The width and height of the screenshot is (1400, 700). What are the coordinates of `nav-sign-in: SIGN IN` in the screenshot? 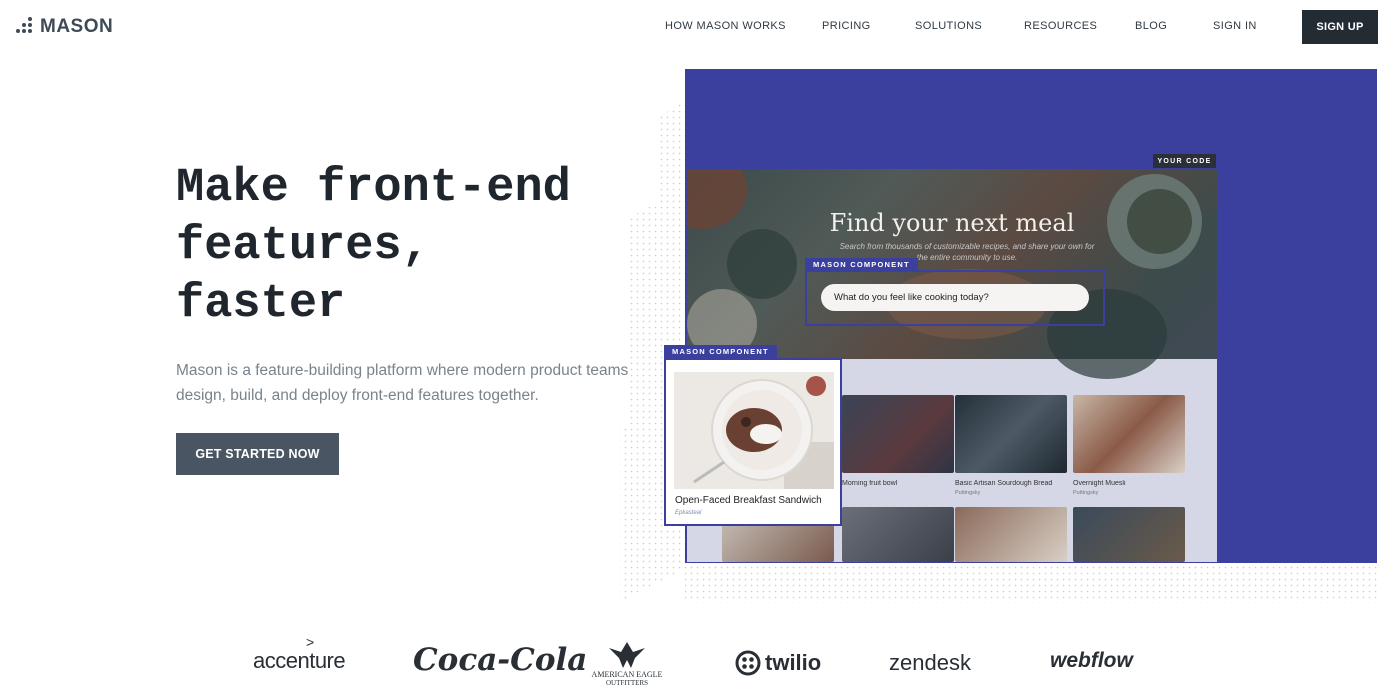 It's located at (1235, 26).